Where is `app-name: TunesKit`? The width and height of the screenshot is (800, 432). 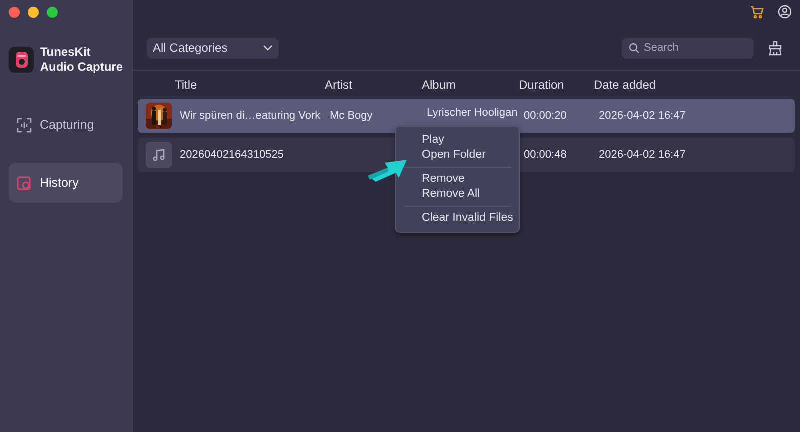 app-name: TunesKit is located at coordinates (66, 52).